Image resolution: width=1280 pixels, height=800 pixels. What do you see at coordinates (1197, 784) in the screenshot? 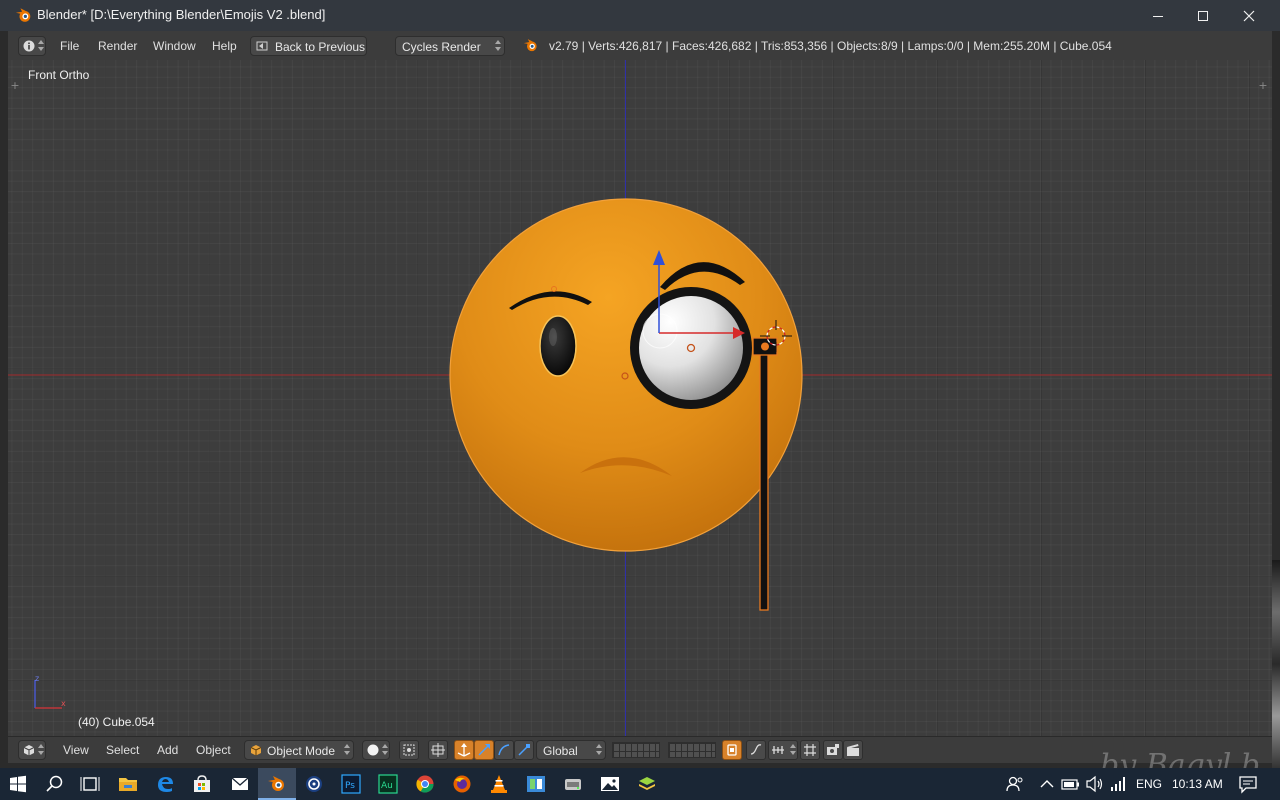
I see `clock-time: 10:13 AM` at bounding box center [1197, 784].